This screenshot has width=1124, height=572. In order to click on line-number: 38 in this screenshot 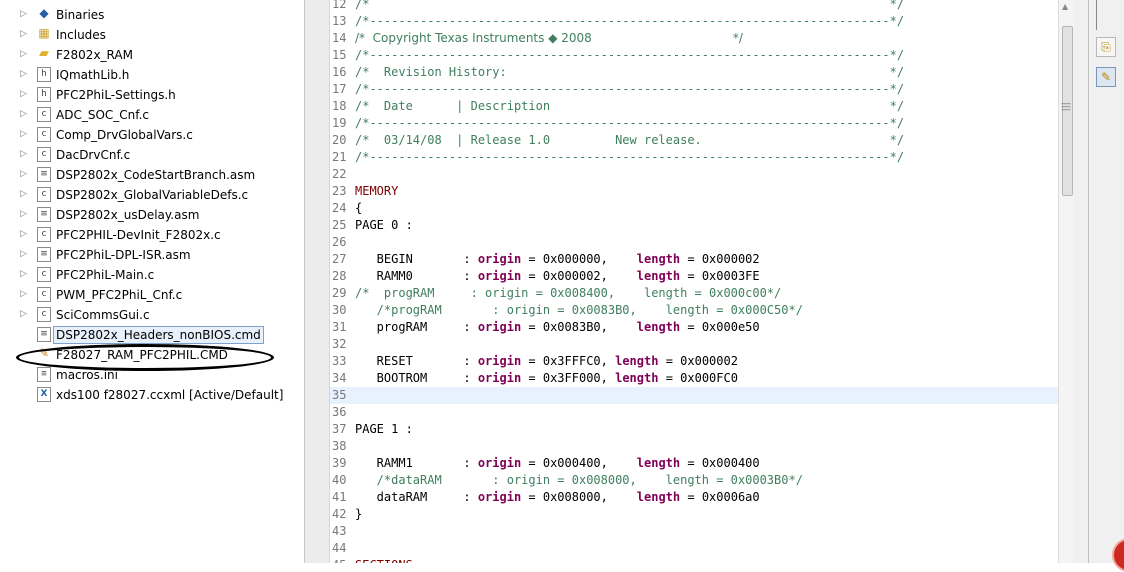, I will do `click(339, 446)`.